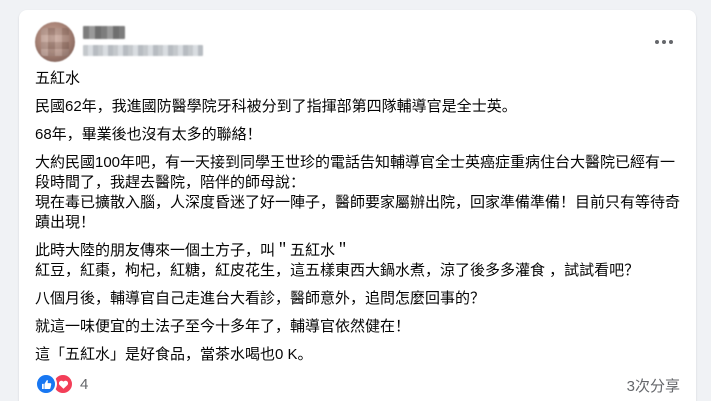  I want to click on post-paragraph: 68年，畢業後也沒有太多的聯絡！, so click(148, 134).